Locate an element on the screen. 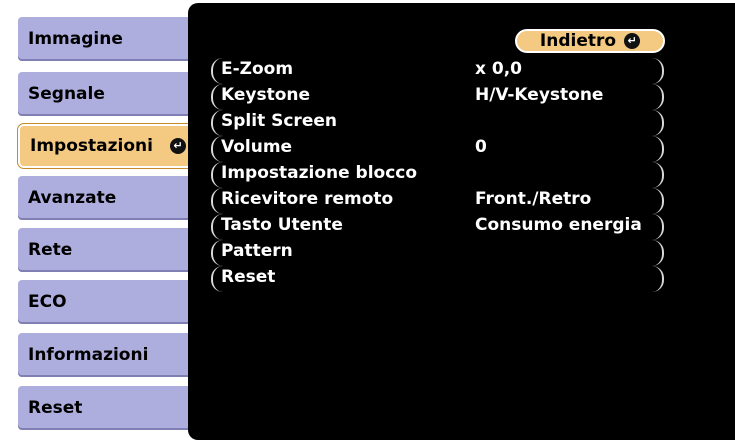 This screenshot has height=441, width=735. tab-segnale: Segnale is located at coordinates (103, 94).